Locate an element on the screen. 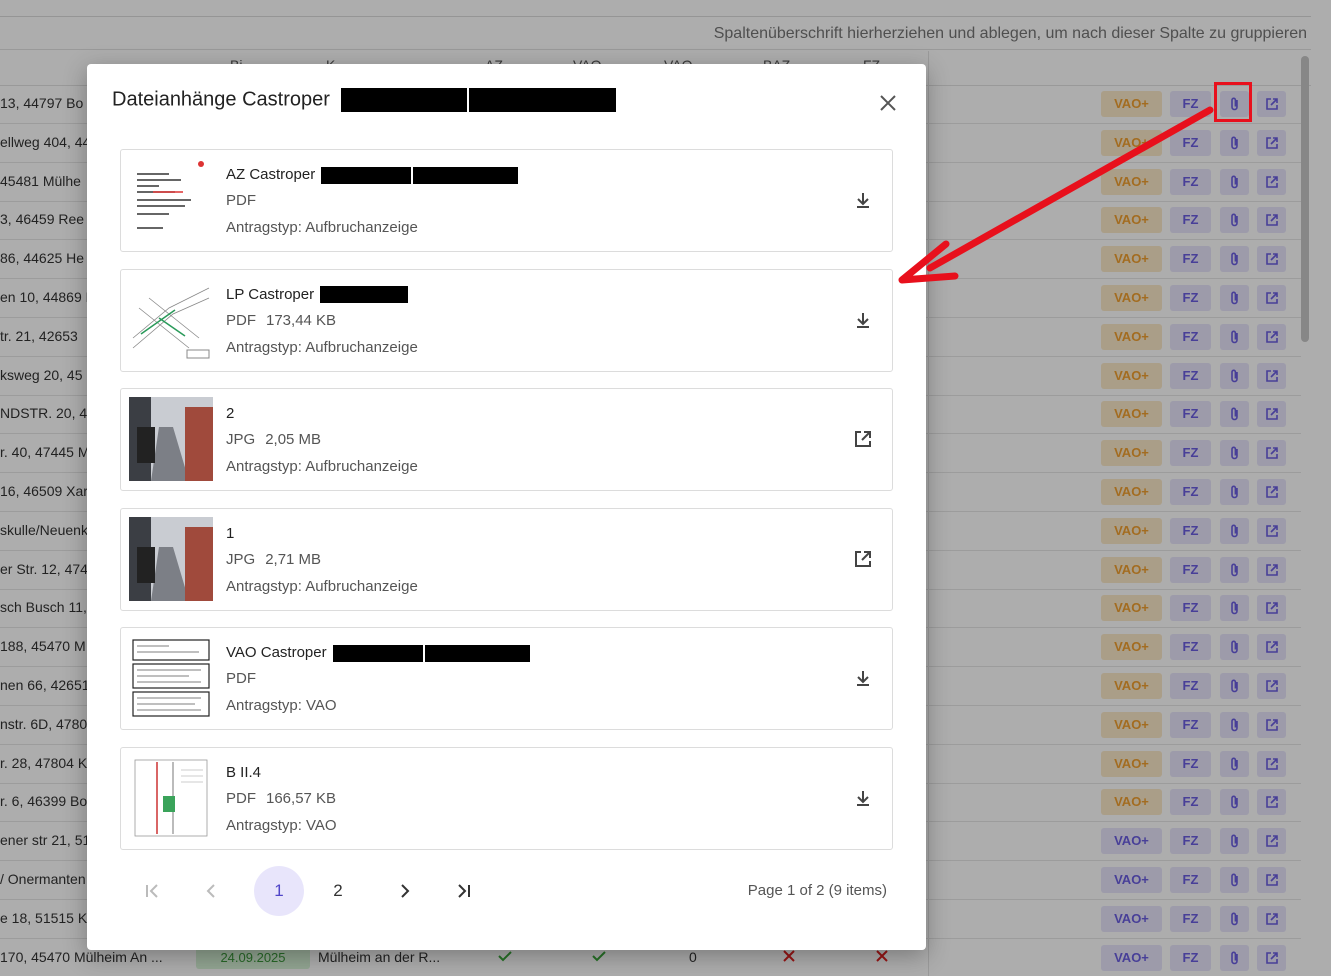  attachment-name-text: 2 is located at coordinates (230, 414).